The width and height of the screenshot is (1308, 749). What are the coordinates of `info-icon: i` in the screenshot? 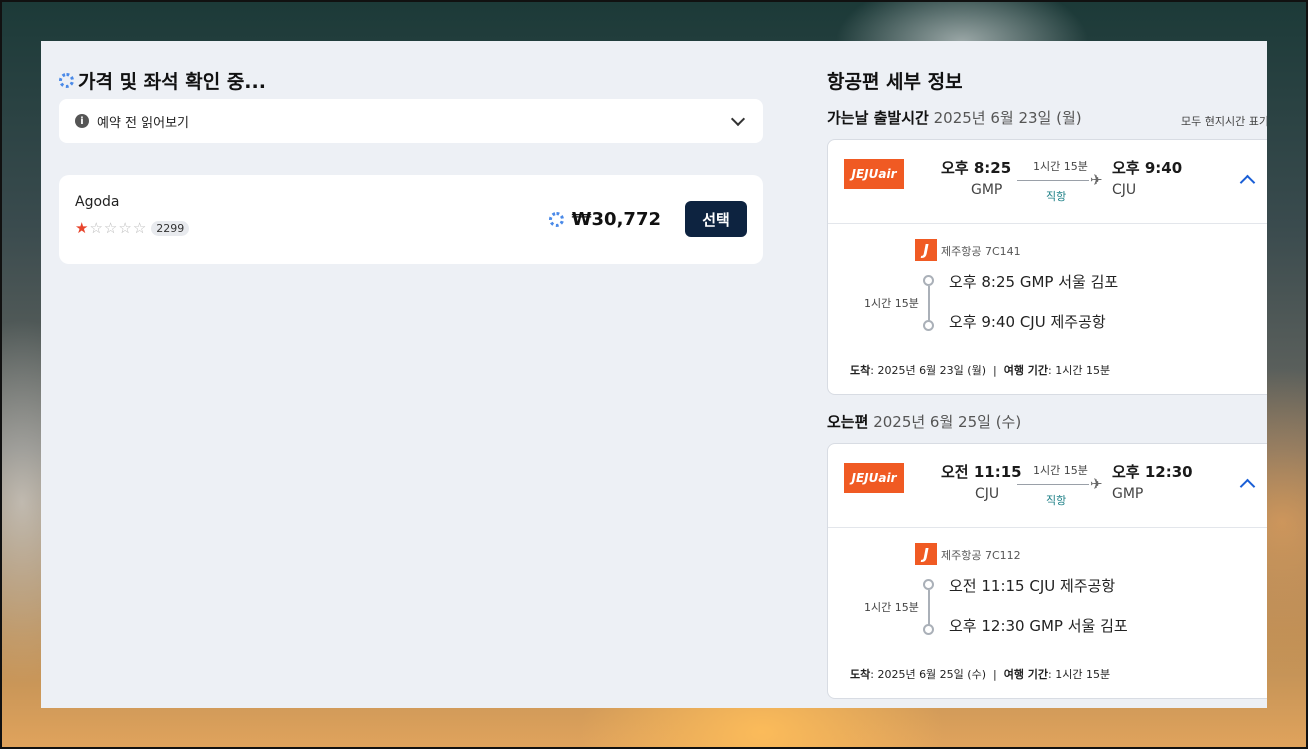 It's located at (82, 121).